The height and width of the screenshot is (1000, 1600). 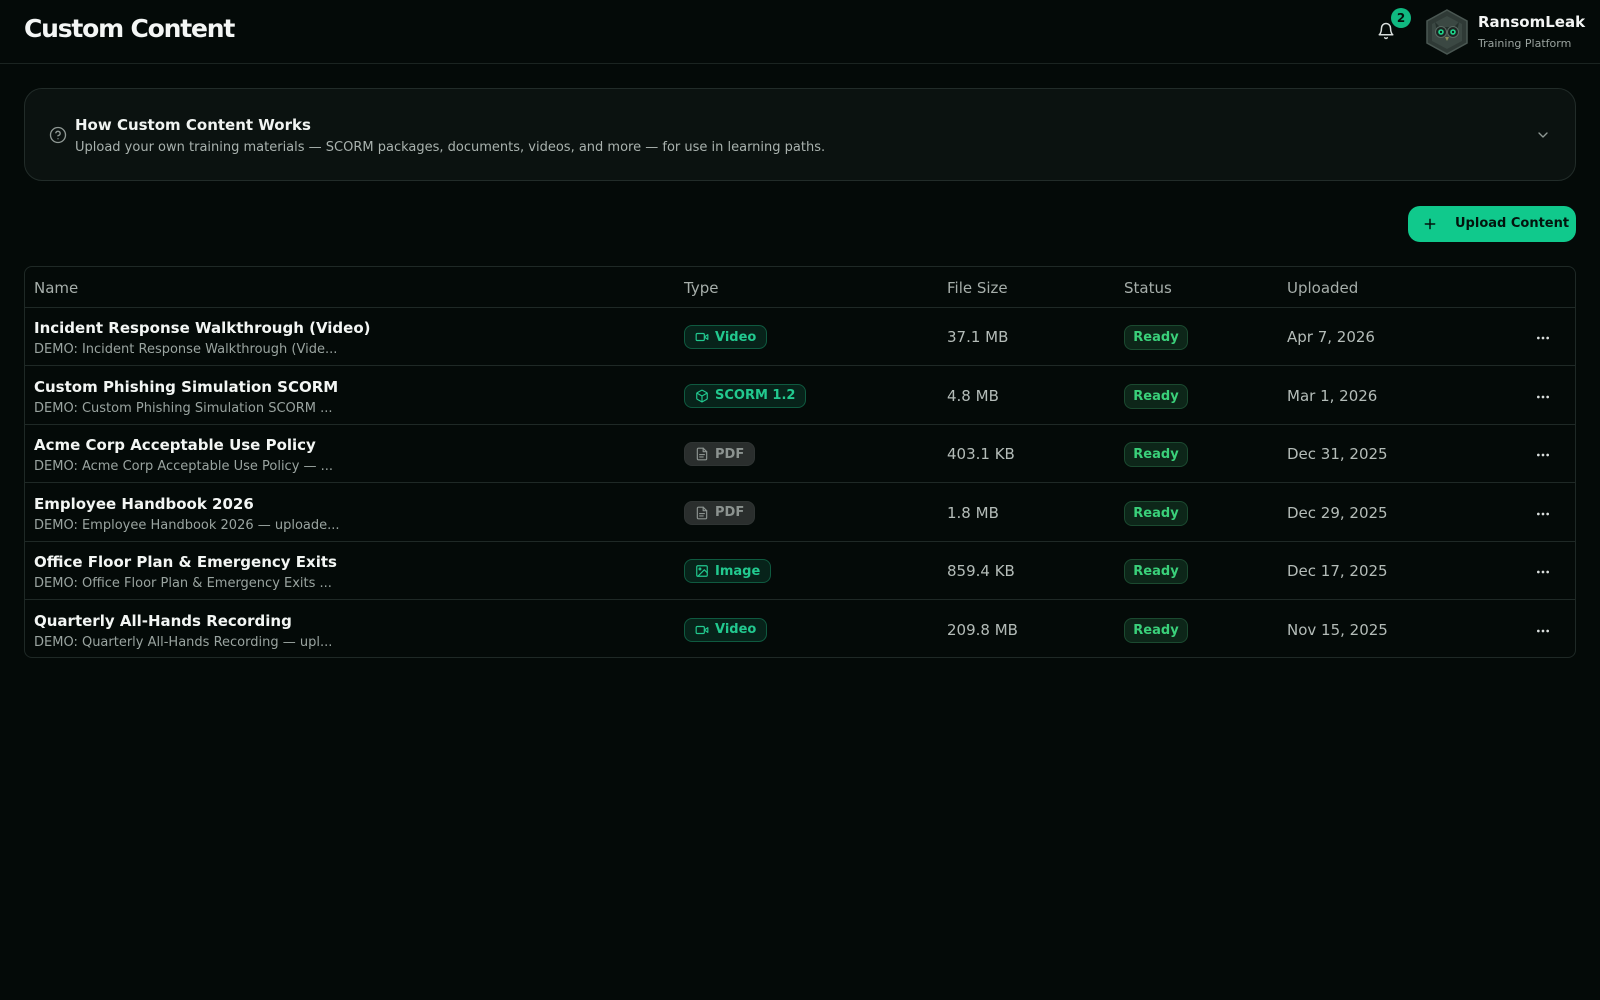 What do you see at coordinates (1322, 288) in the screenshot?
I see `column-header-uploaded: Uploaded` at bounding box center [1322, 288].